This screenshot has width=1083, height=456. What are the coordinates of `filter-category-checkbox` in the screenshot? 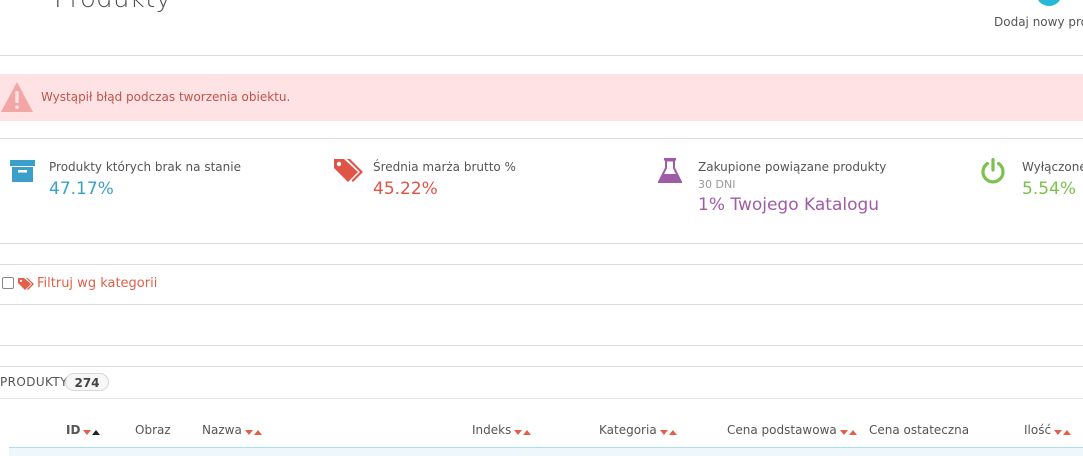 It's located at (8, 283).